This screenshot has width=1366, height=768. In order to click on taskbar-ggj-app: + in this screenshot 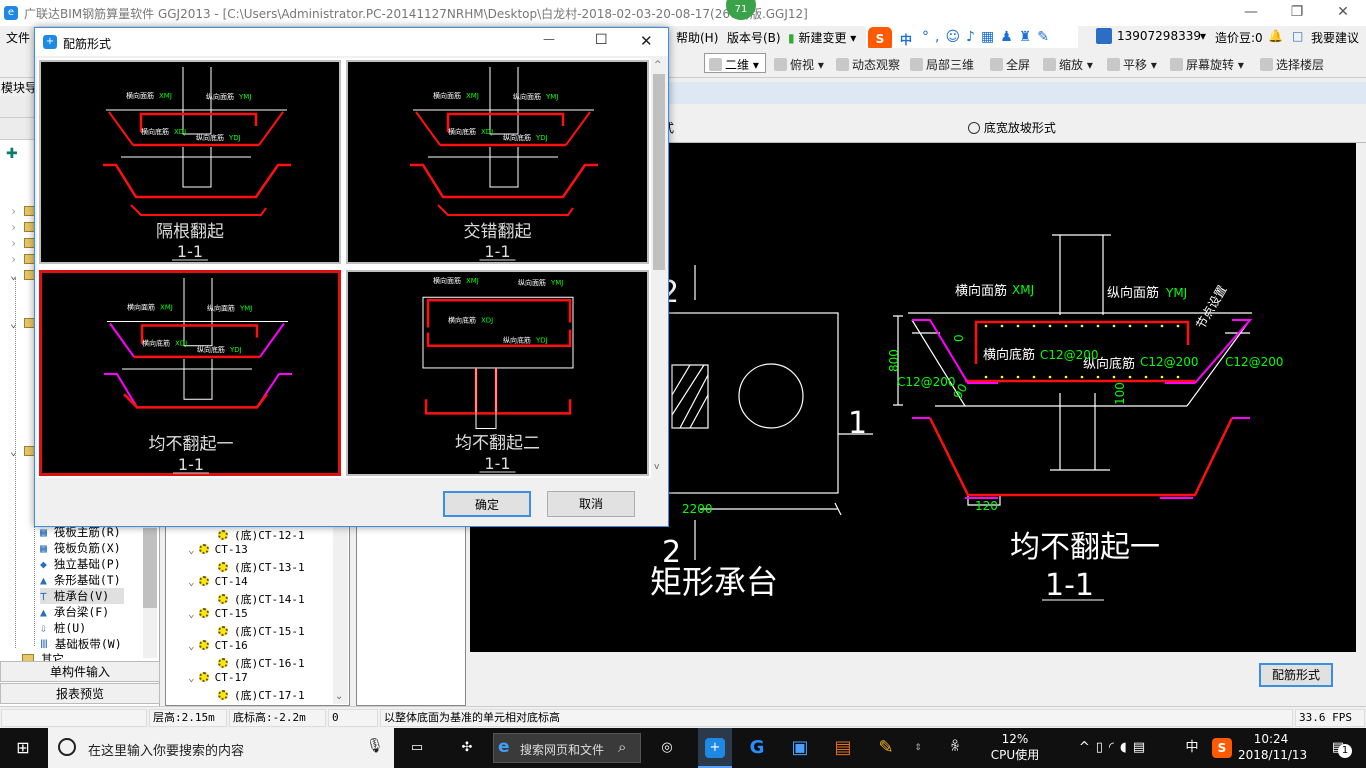, I will do `click(715, 748)`.